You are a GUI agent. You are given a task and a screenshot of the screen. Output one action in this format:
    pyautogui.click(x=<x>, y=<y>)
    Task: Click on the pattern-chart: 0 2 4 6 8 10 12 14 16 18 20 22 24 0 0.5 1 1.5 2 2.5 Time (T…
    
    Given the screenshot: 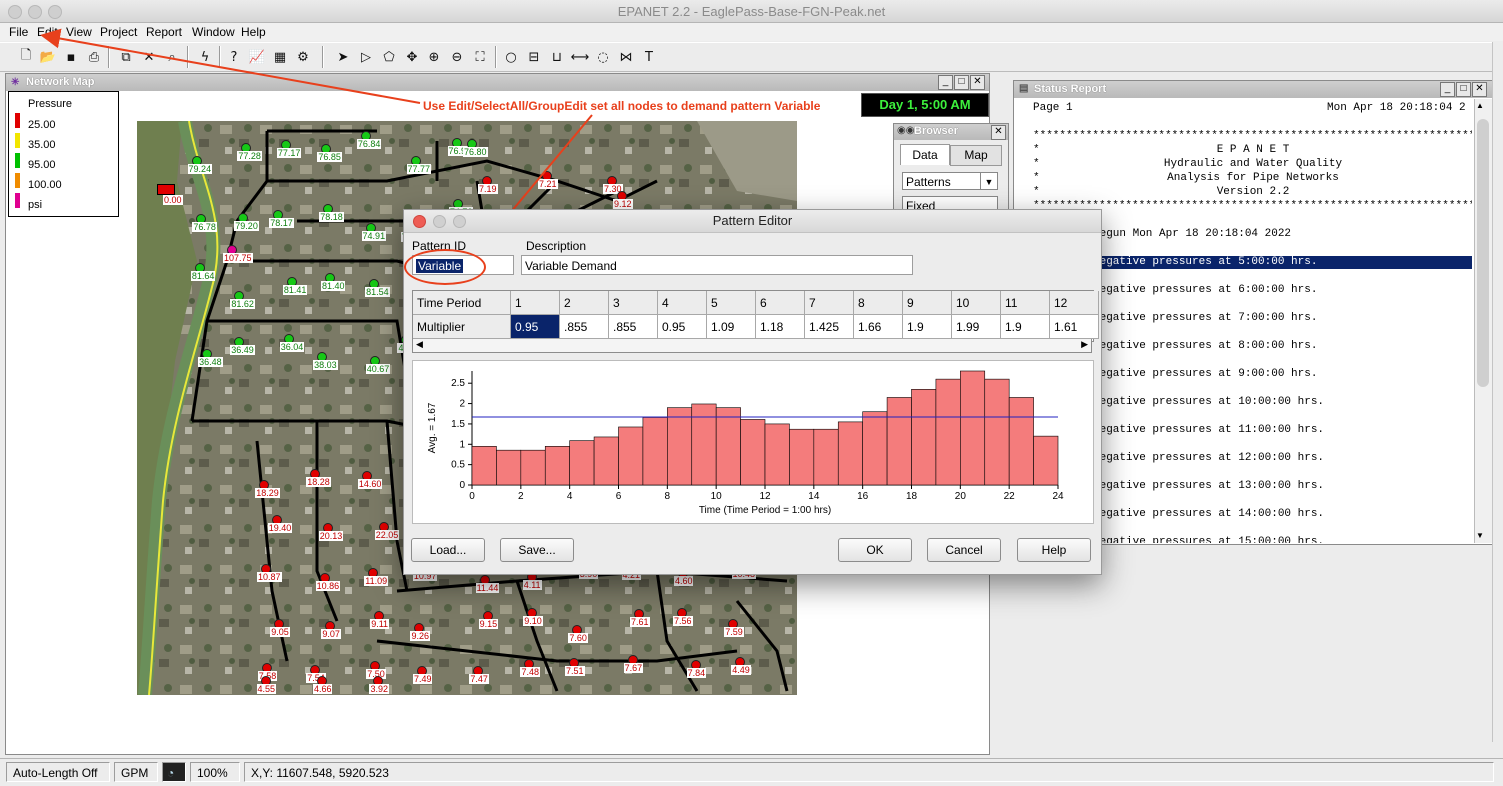 What is the action you would take?
    pyautogui.click(x=753, y=442)
    